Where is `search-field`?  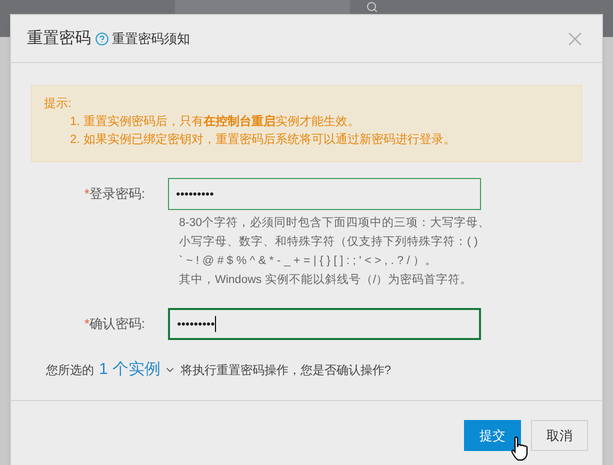
search-field is located at coordinates (262, 7).